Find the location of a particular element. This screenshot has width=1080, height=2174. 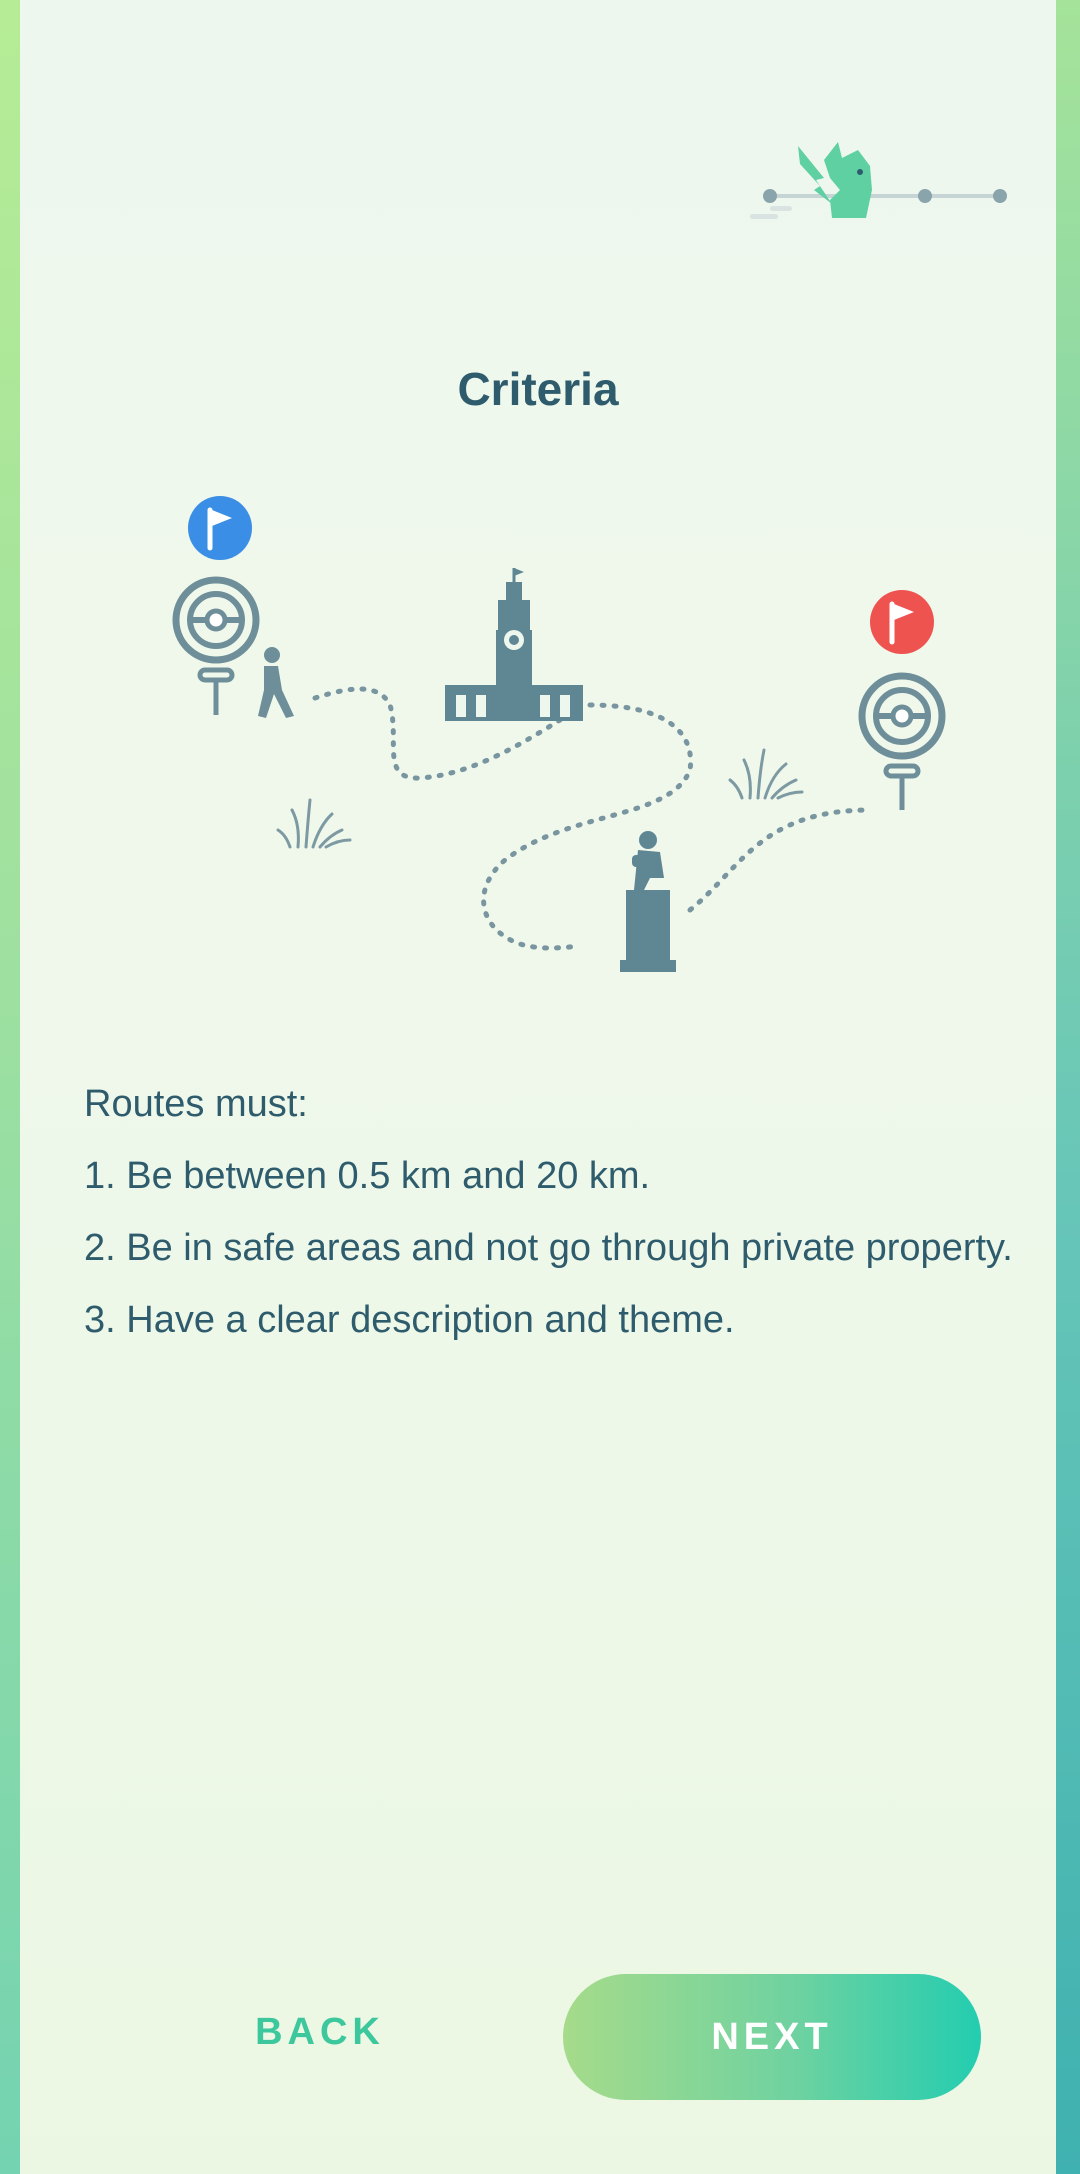

rule-item: 3. Have a clear description and theme. is located at coordinates (409, 1320).